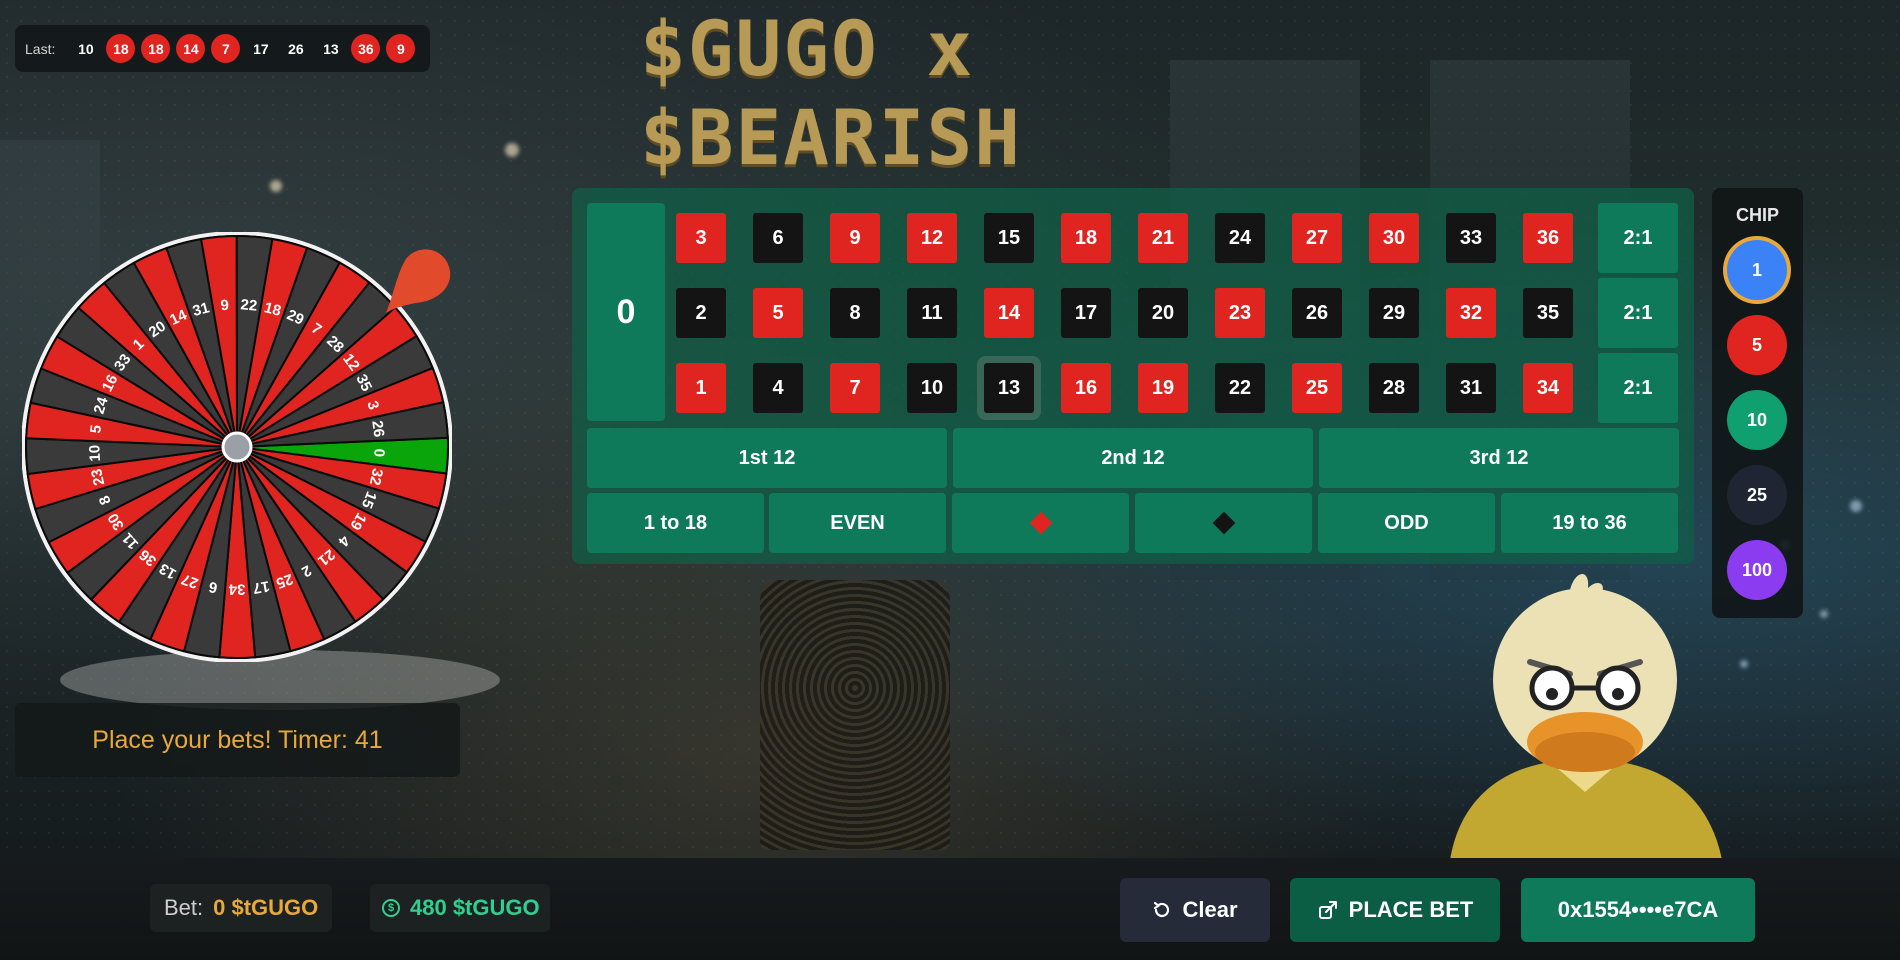 The image size is (1900, 960). Describe the element at coordinates (40, 48) in the screenshot. I see `last-results-label: Last:` at that location.